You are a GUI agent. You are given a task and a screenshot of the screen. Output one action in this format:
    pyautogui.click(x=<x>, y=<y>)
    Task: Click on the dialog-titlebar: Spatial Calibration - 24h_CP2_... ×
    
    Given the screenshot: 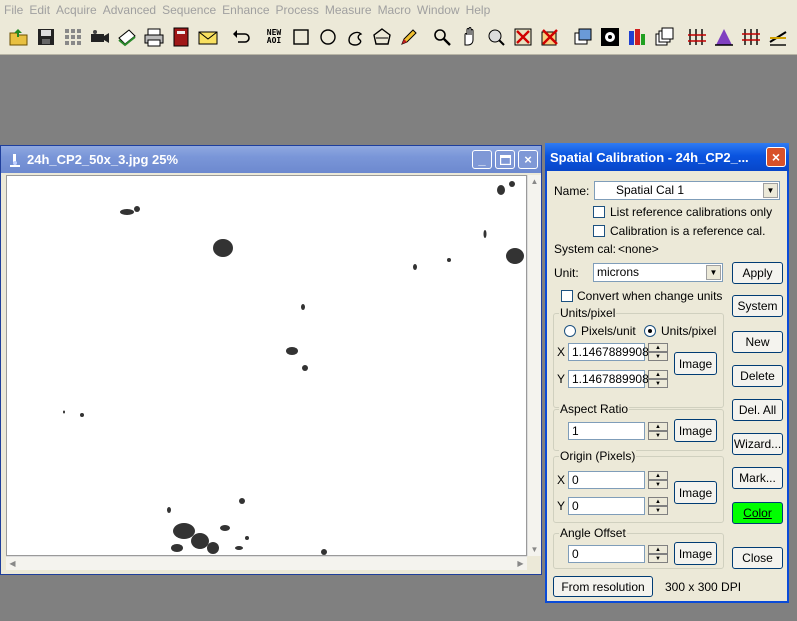 What is the action you would take?
    pyautogui.click(x=667, y=157)
    